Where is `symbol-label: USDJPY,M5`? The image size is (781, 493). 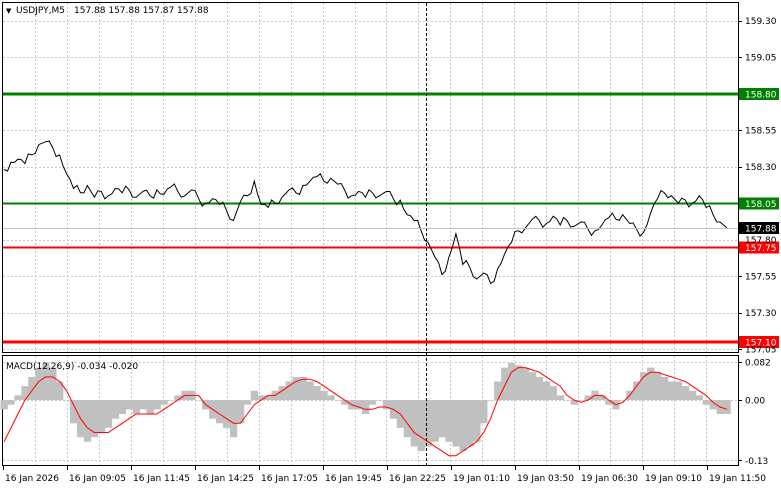
symbol-label: USDJPY,M5 is located at coordinates (40, 11).